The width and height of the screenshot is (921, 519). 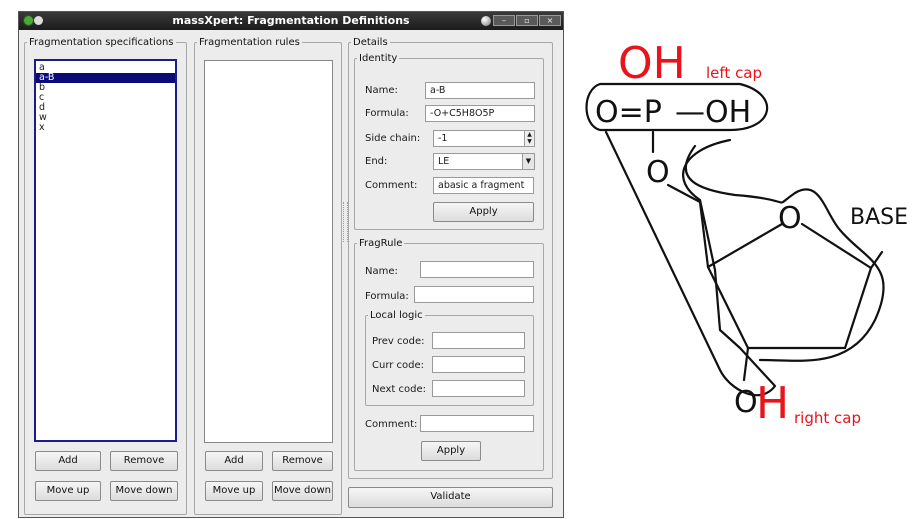 I want to click on ester-oxygen-text: O, so click(x=658, y=172).